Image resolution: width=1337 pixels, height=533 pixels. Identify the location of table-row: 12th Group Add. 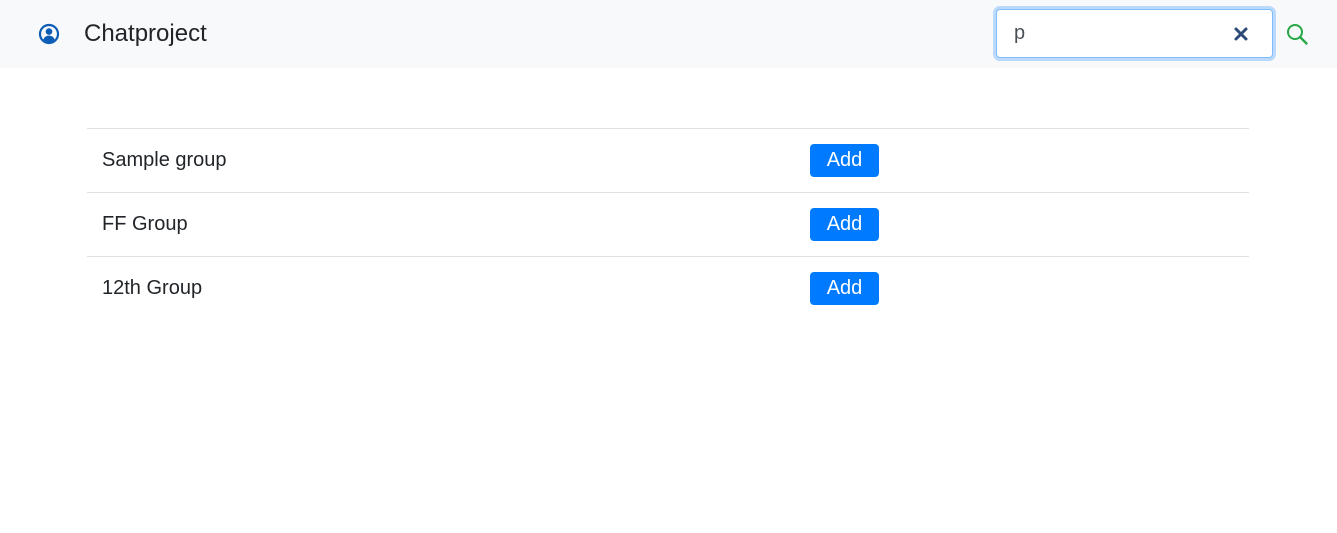
(668, 288).